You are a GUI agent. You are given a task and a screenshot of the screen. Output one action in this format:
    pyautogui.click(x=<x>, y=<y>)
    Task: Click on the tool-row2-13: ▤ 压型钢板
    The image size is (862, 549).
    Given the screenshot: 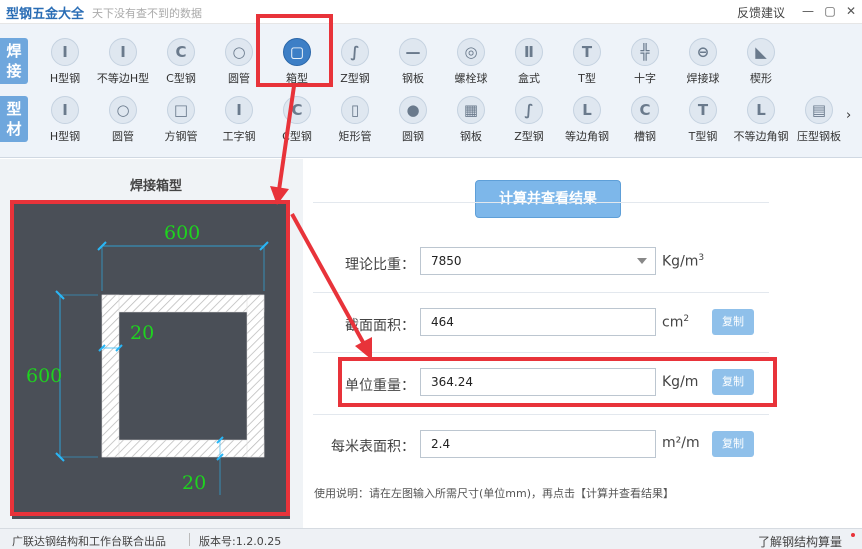 What is the action you would take?
    pyautogui.click(x=819, y=123)
    